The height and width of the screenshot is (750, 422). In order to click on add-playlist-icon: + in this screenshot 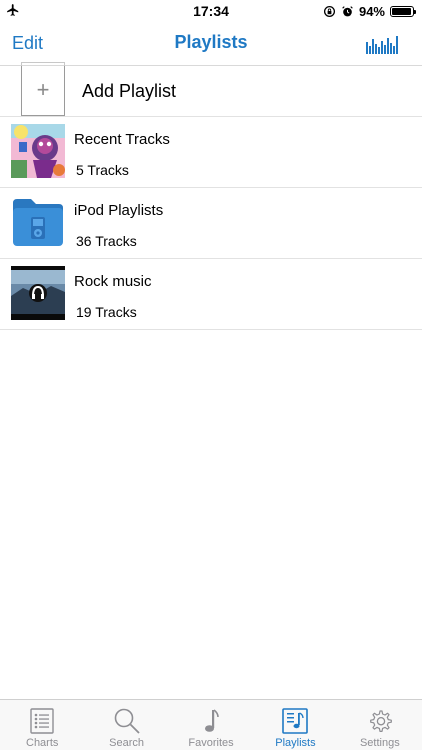, I will do `click(43, 89)`.